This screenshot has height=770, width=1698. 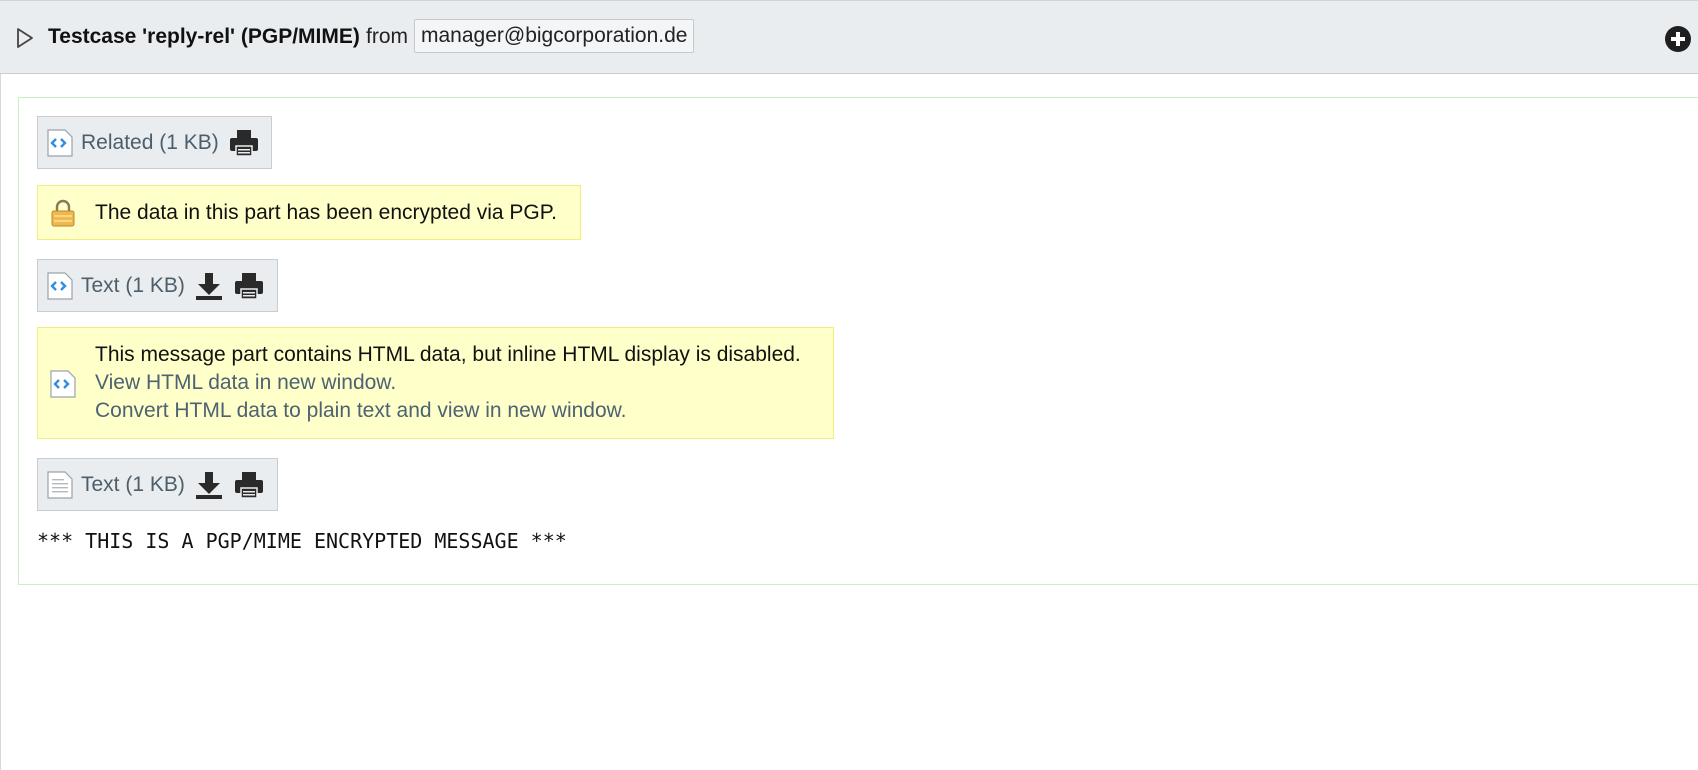 What do you see at coordinates (60, 485) in the screenshot?
I see `text-file-icon` at bounding box center [60, 485].